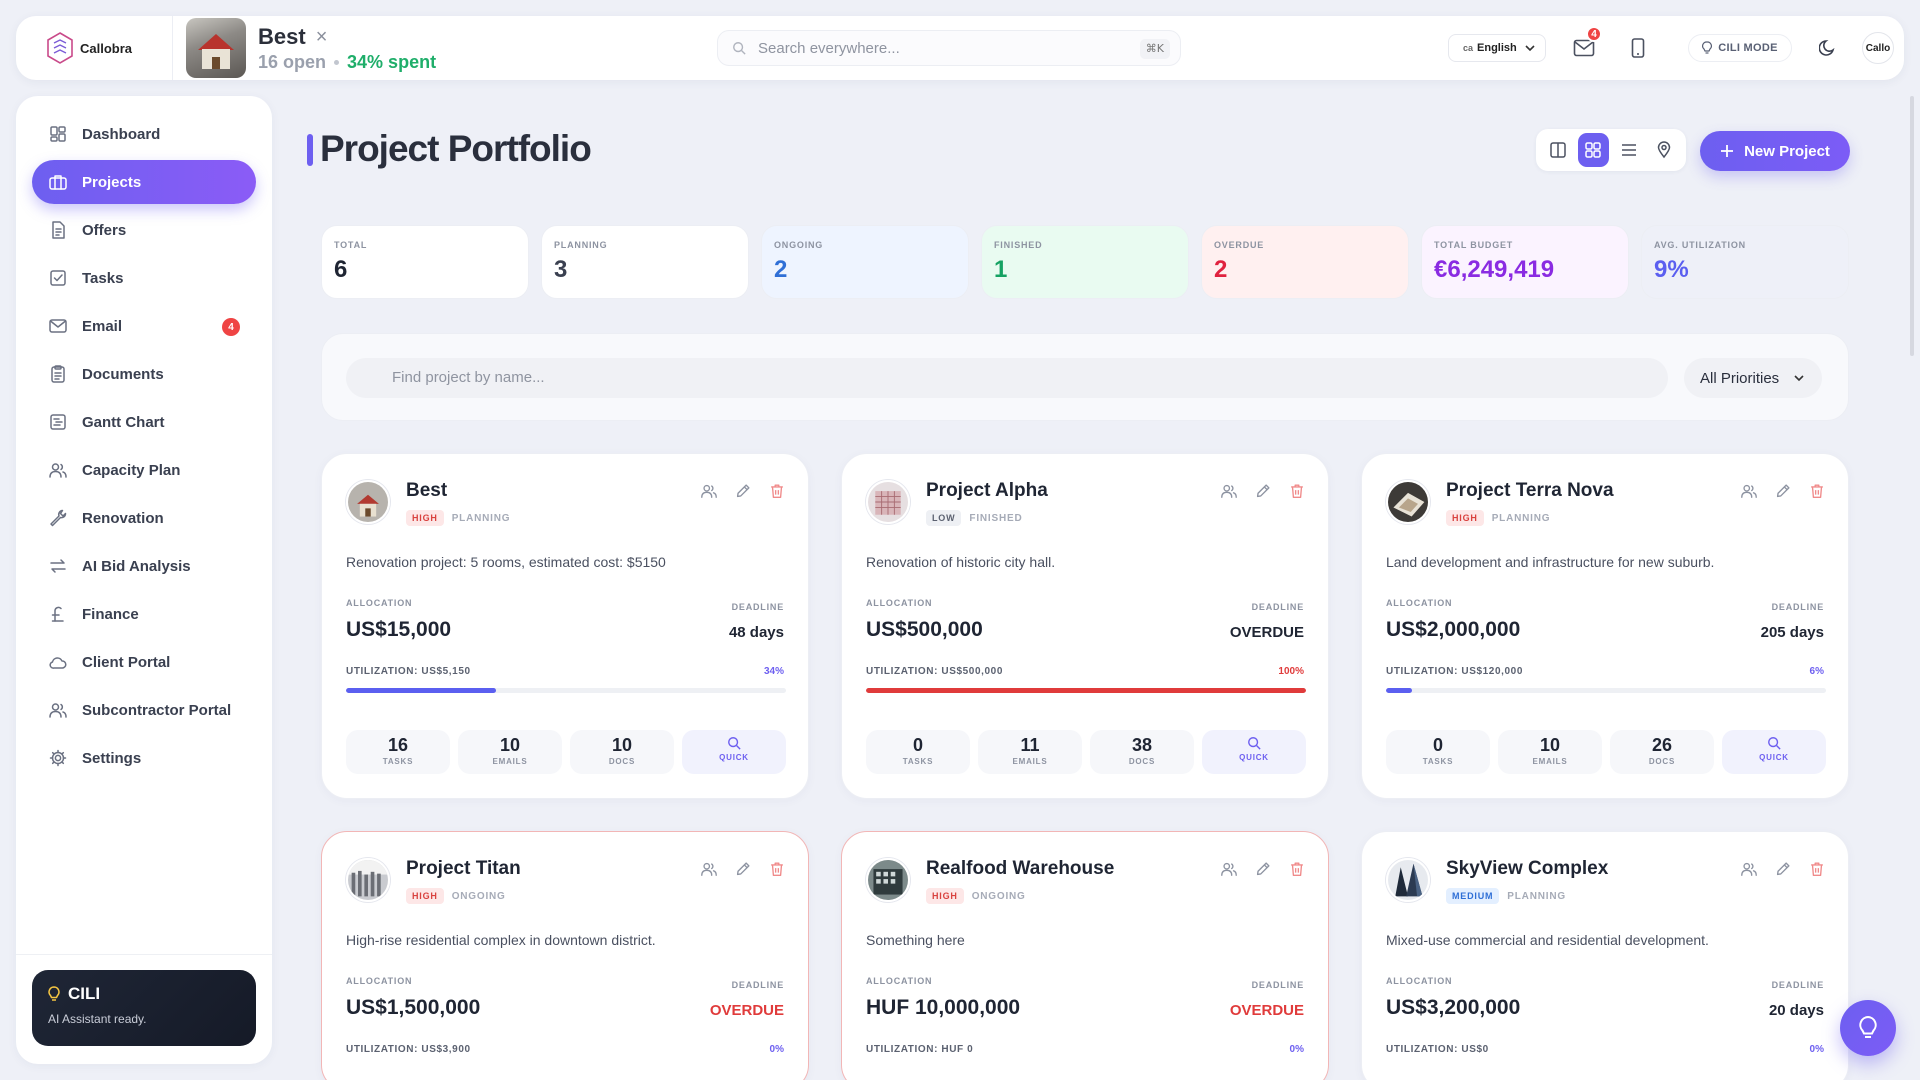 The image size is (1920, 1080). I want to click on utilization-percent: 6%, so click(1816, 671).